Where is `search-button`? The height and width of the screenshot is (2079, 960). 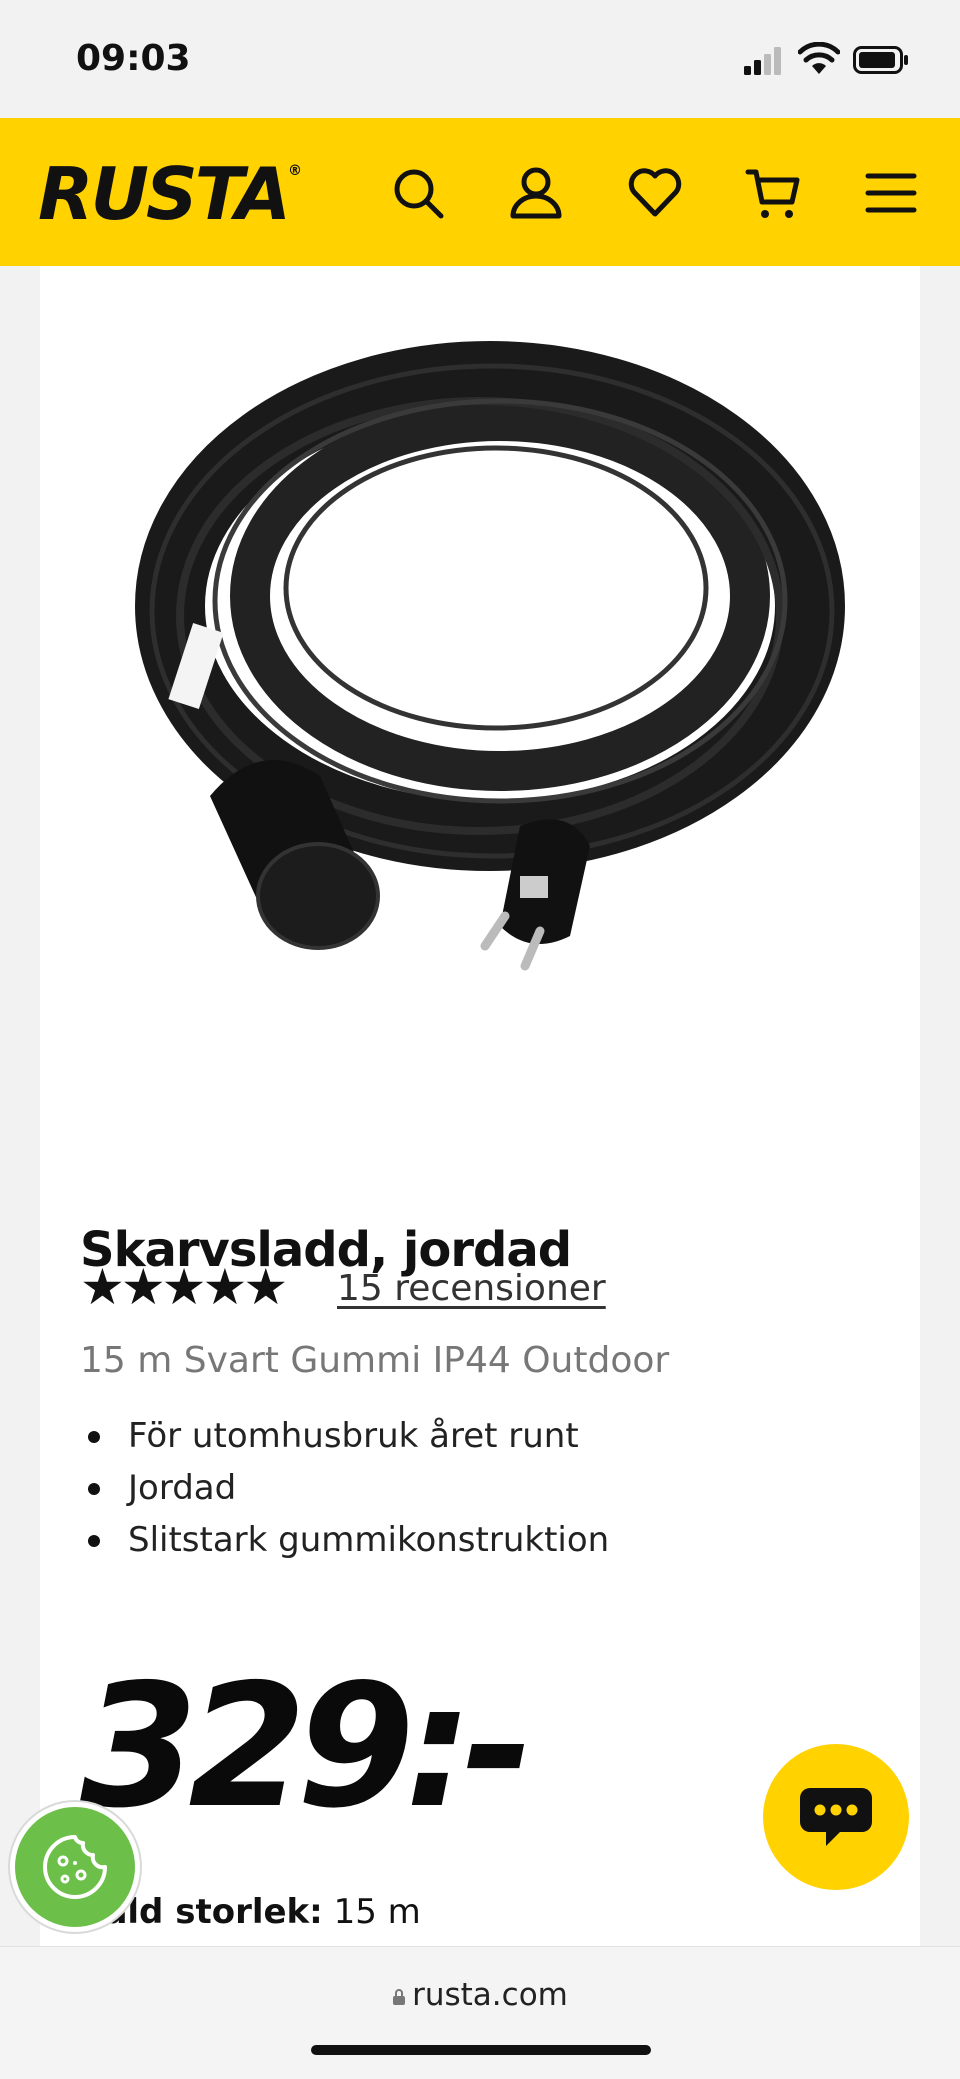
search-button is located at coordinates (418, 193).